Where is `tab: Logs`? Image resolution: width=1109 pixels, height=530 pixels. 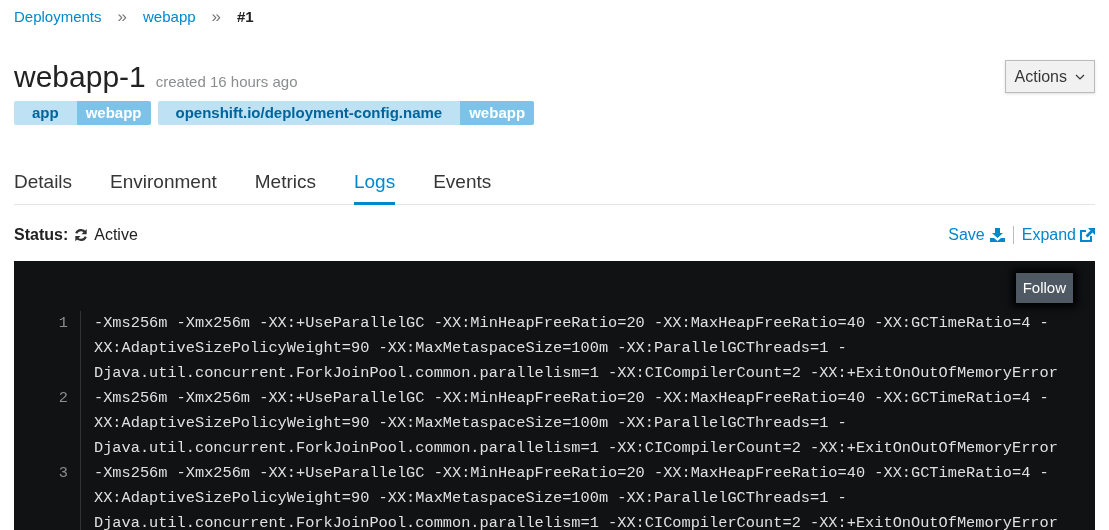 tab: Logs is located at coordinates (375, 184).